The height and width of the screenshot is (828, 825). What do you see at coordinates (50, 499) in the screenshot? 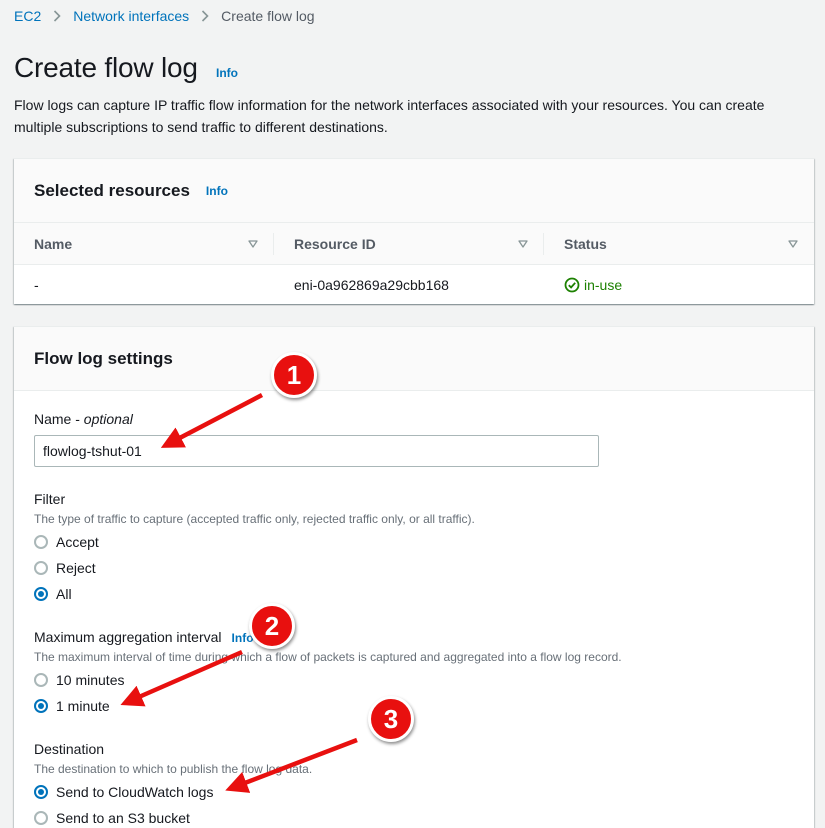
I see `filter-label: Filter` at bounding box center [50, 499].